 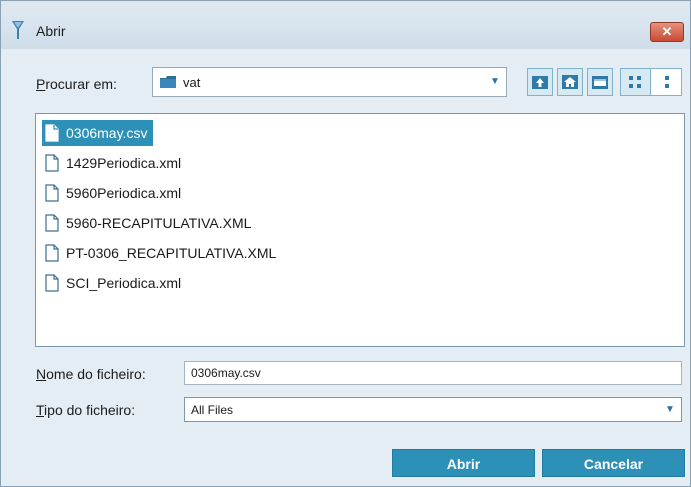 What do you see at coordinates (159, 223) in the screenshot?
I see `file-name: 5960-RECAPITULATIVA.XML` at bounding box center [159, 223].